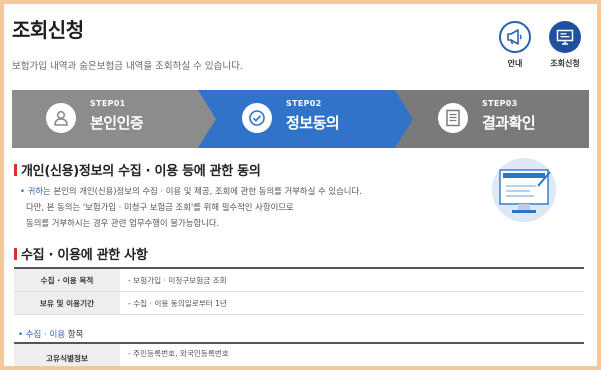 This screenshot has height=370, width=601. Describe the element at coordinates (313, 123) in the screenshot. I see `step-2-name: 정보동의` at that location.